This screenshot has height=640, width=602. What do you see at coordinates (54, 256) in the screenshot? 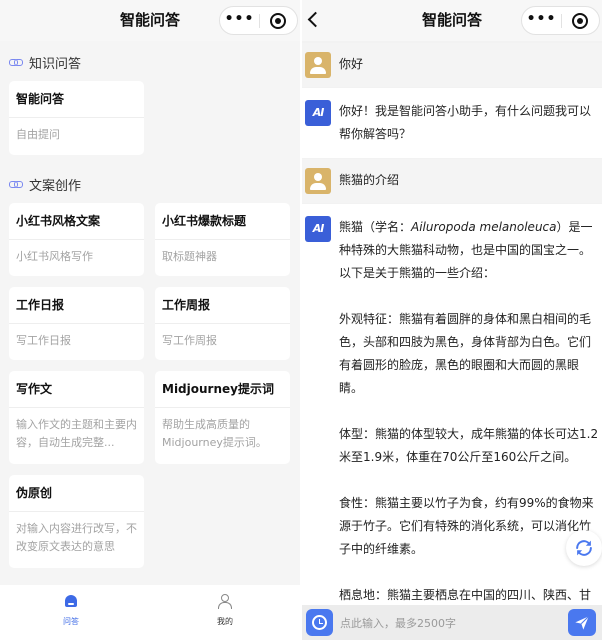
I see `card-desc: 小红书风格写作` at bounding box center [54, 256].